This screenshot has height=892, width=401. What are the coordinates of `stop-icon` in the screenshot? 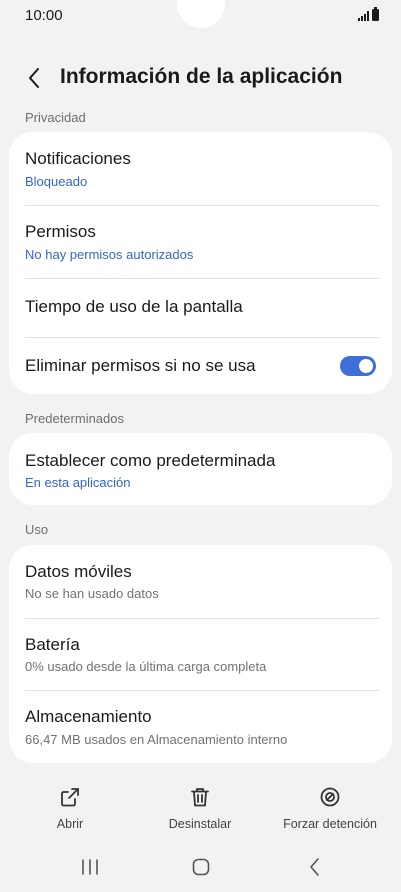 It's located at (330, 797).